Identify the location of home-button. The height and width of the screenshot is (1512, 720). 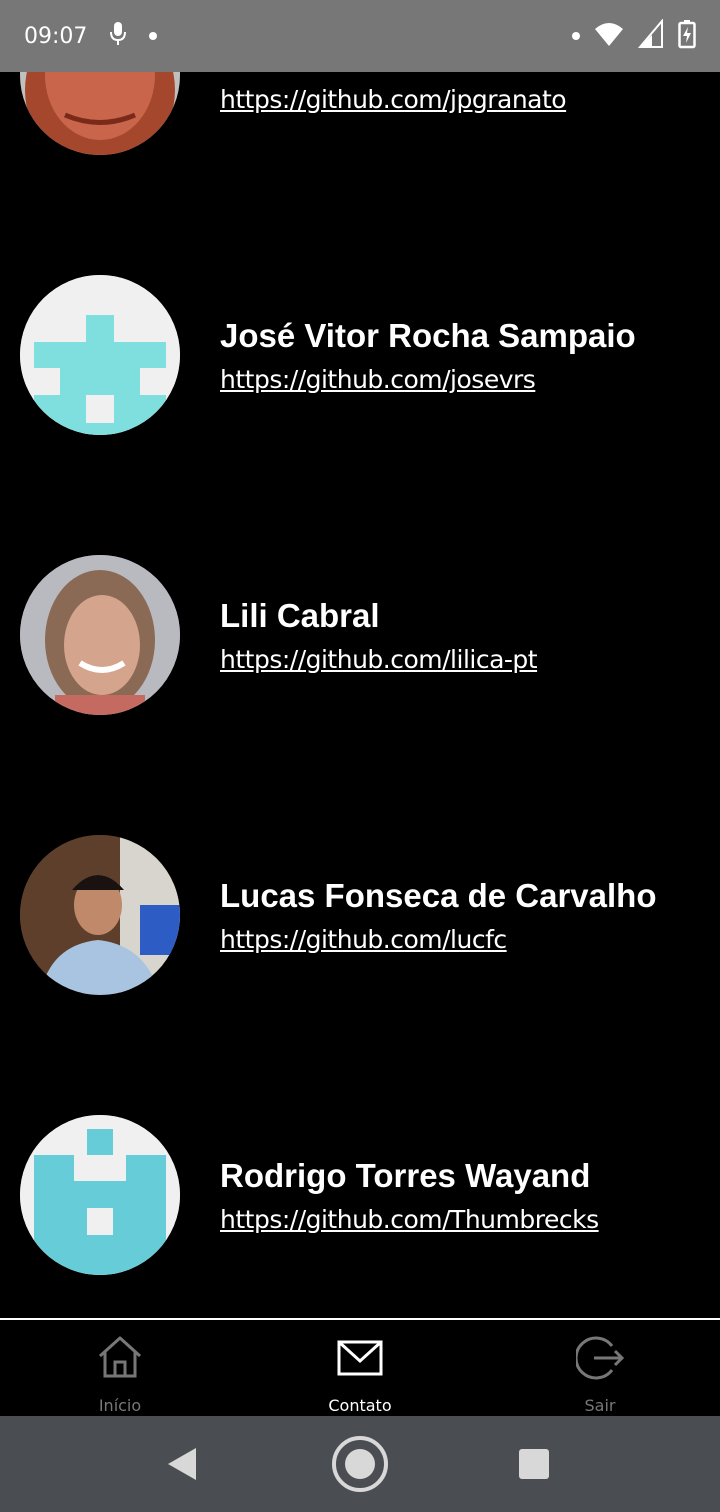
(360, 1464).